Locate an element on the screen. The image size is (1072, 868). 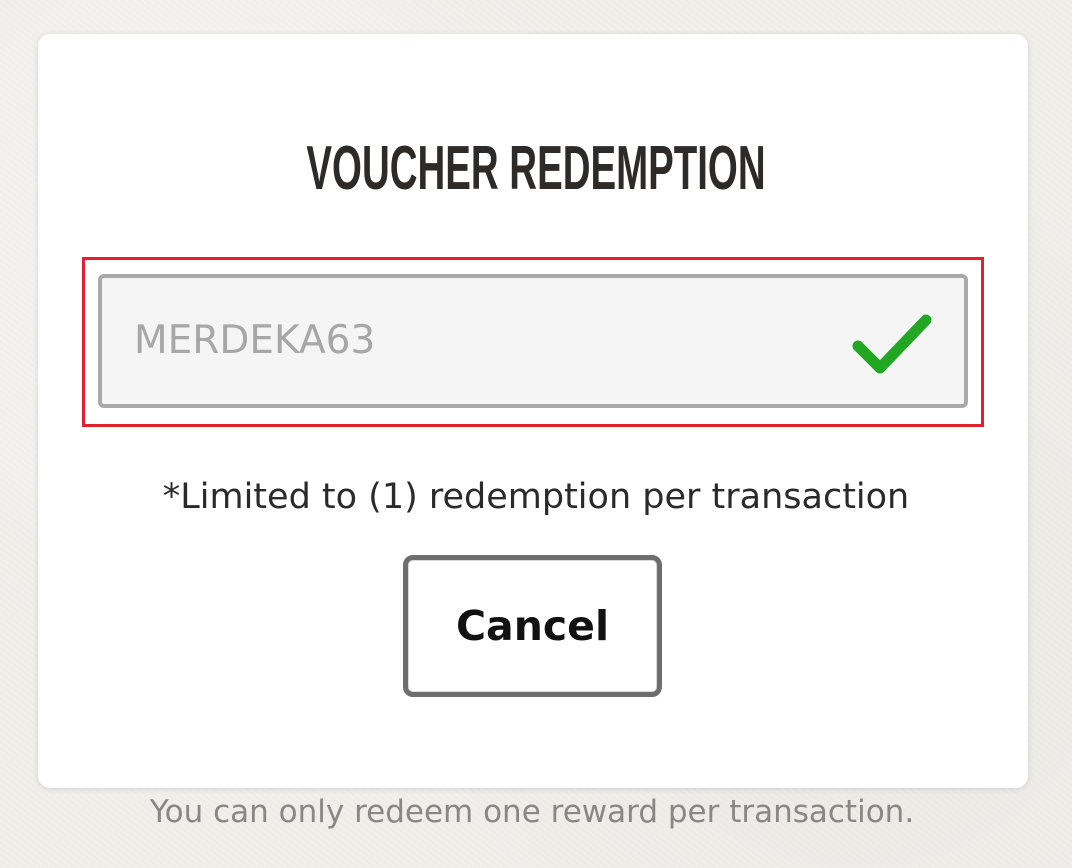
cancel-button-label: Cancel is located at coordinates (532, 626).